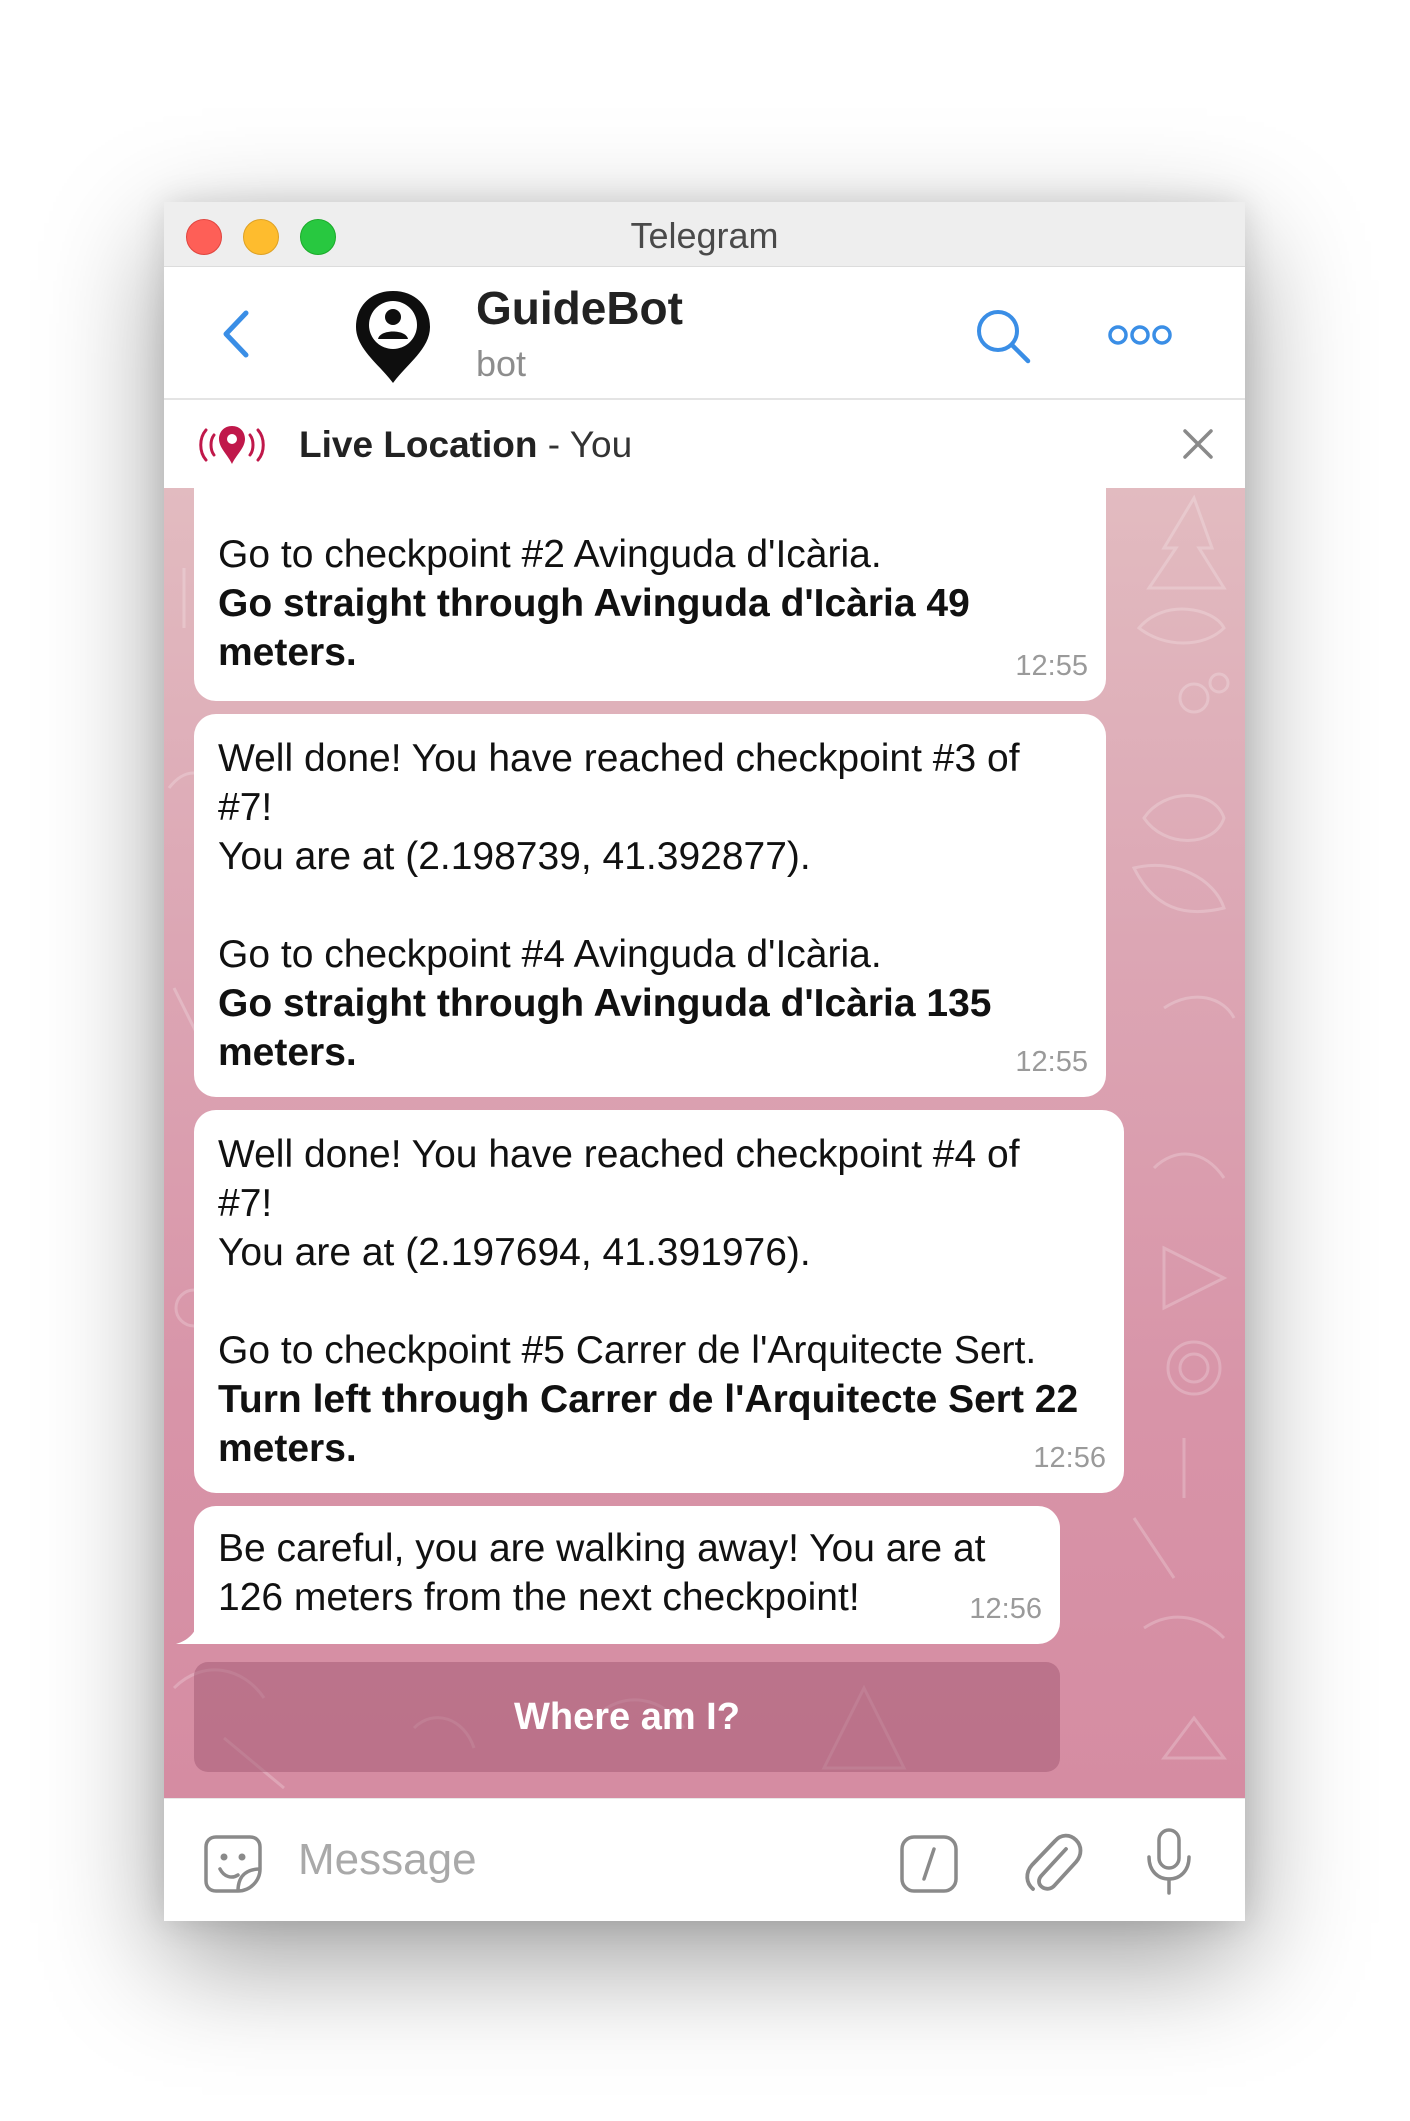 The image size is (1410, 2121). Describe the element at coordinates (550, 954) in the screenshot. I see `message-text-line: Go to checkpoint #4 Avinguda d'Icària.` at that location.